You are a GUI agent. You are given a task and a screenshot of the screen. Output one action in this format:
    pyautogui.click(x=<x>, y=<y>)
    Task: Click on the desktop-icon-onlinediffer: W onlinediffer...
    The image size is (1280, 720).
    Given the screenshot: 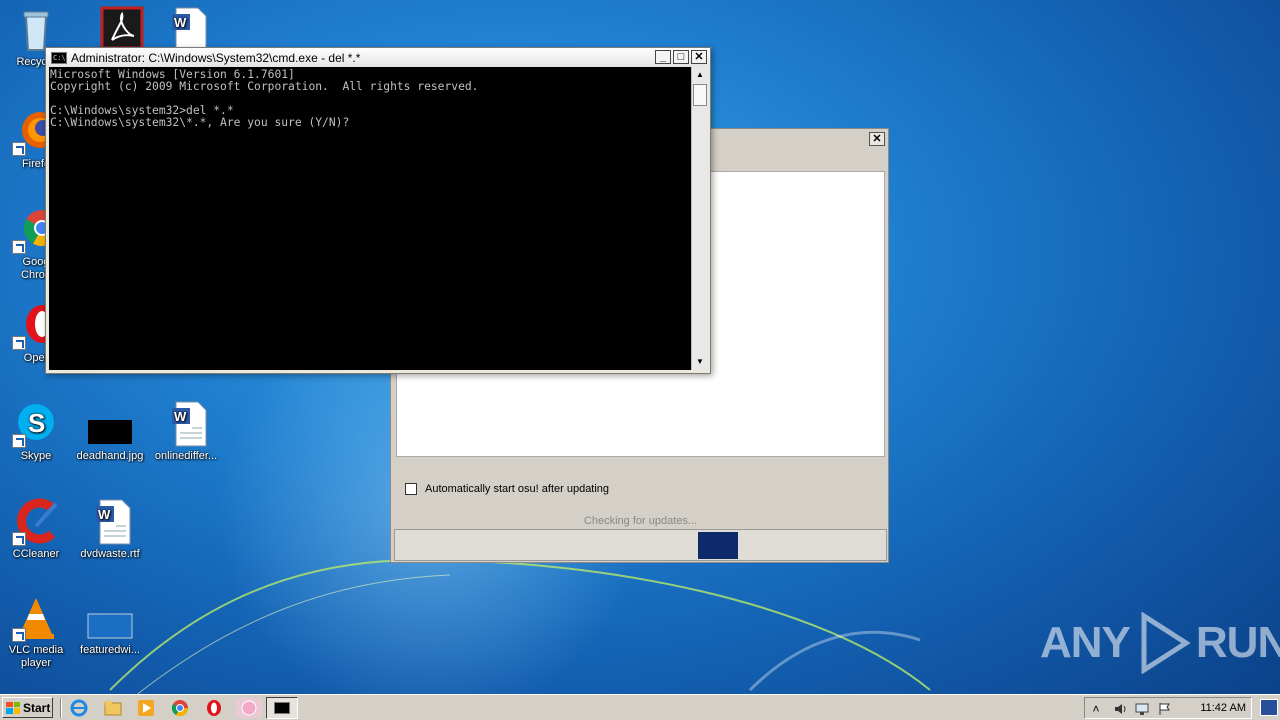 What is the action you would take?
    pyautogui.click(x=186, y=431)
    